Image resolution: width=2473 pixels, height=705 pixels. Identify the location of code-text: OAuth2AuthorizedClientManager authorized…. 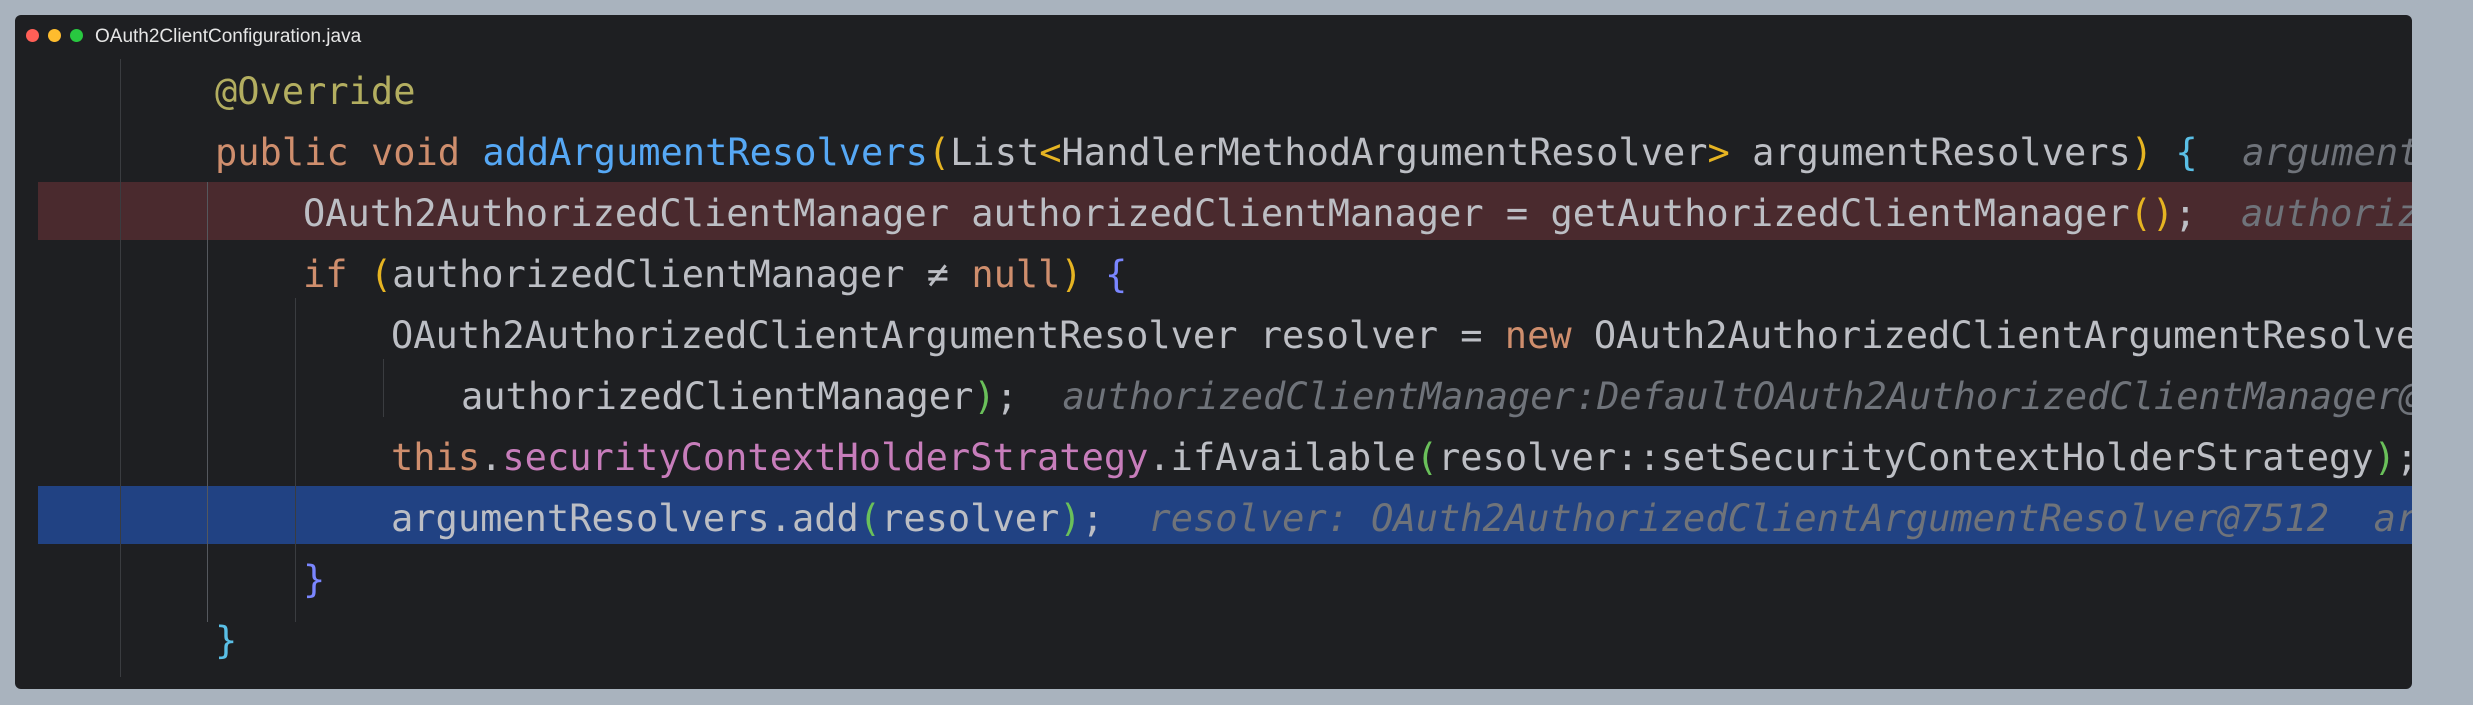
(1216, 213).